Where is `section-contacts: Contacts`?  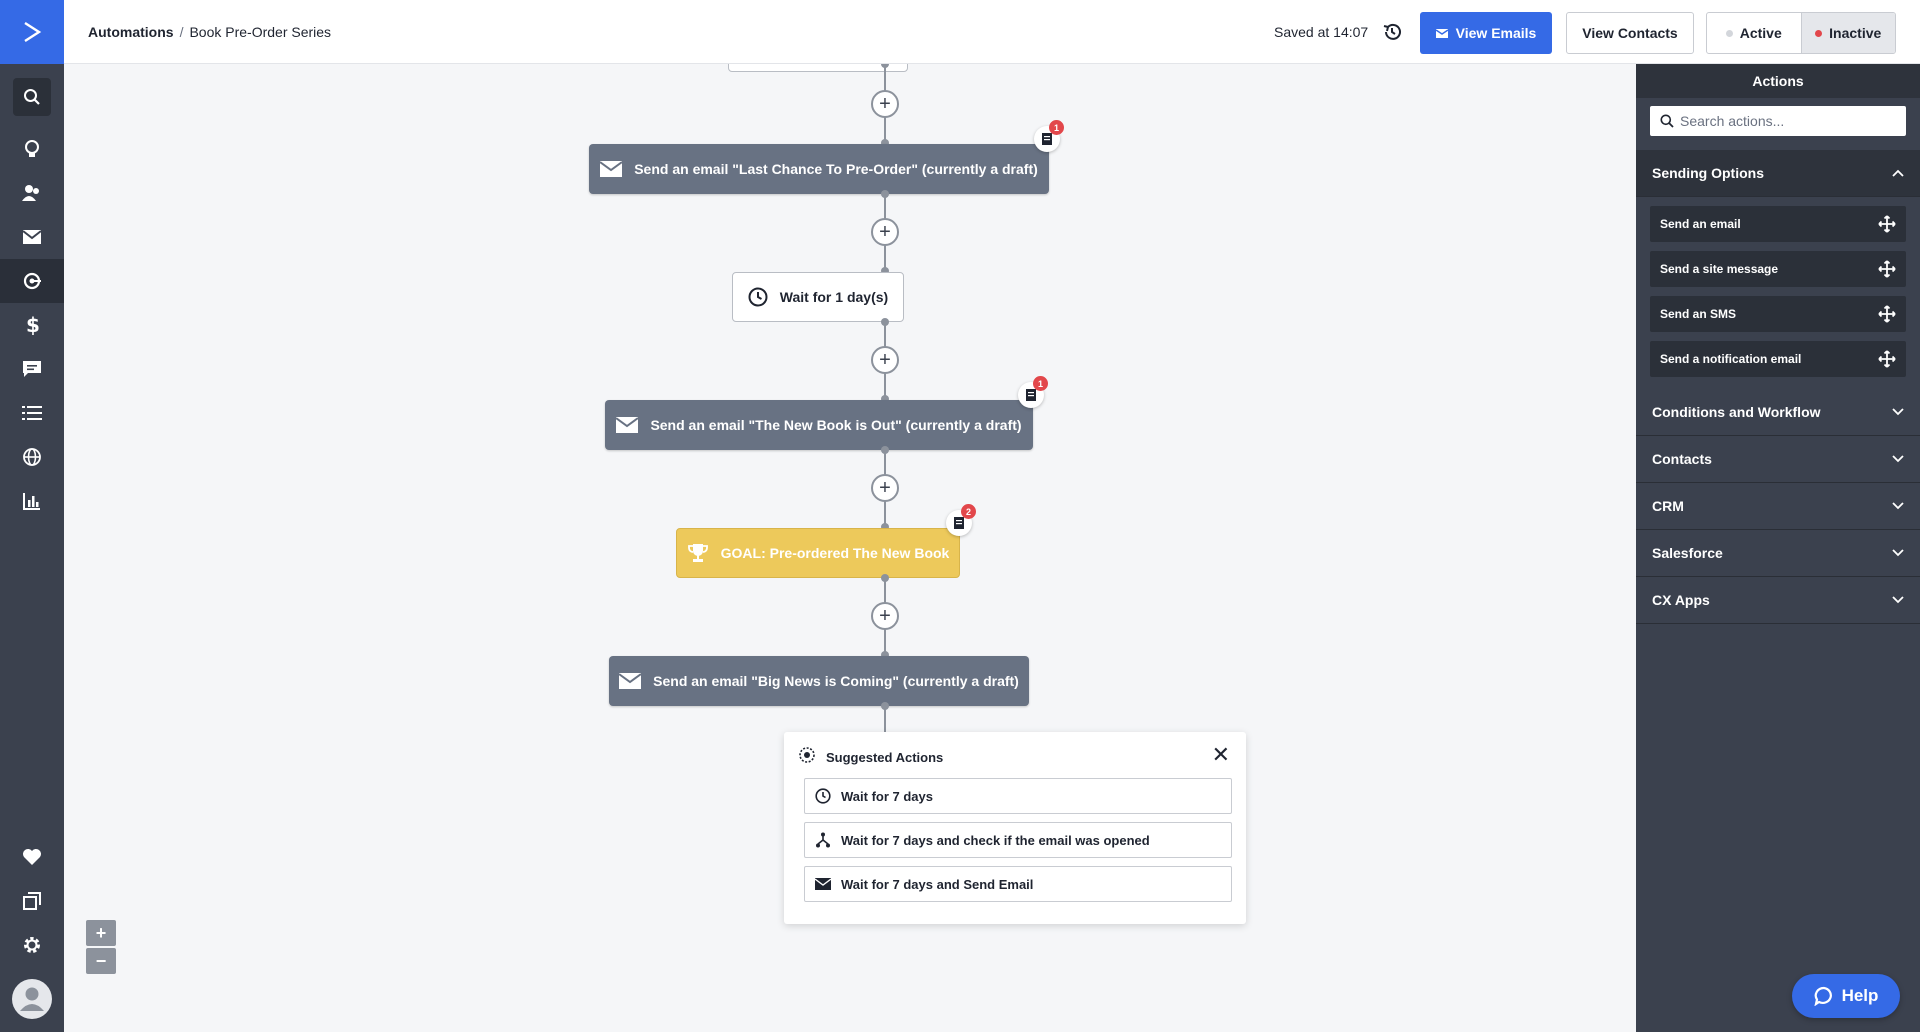 section-contacts: Contacts is located at coordinates (1778, 459).